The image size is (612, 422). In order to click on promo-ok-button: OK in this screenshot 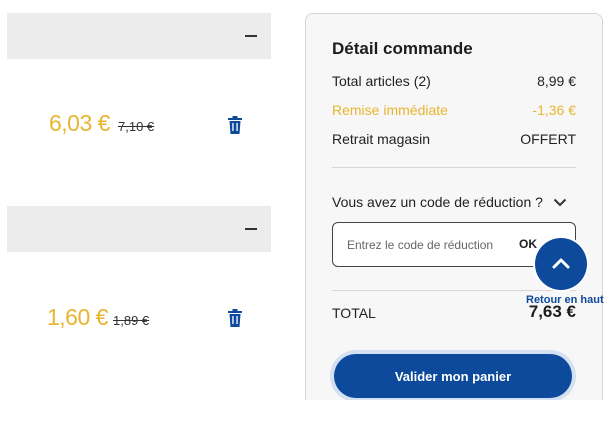, I will do `click(528, 244)`.